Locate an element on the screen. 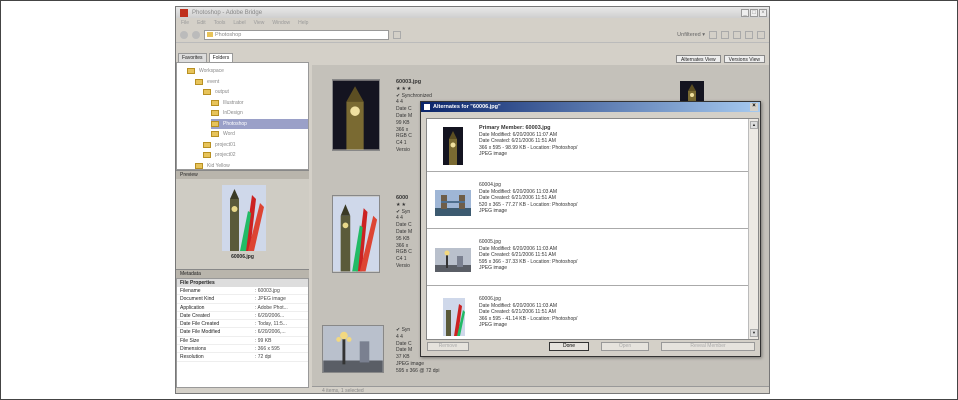 This screenshot has width=958, height=400. folder-item: project01 is located at coordinates (255, 145).